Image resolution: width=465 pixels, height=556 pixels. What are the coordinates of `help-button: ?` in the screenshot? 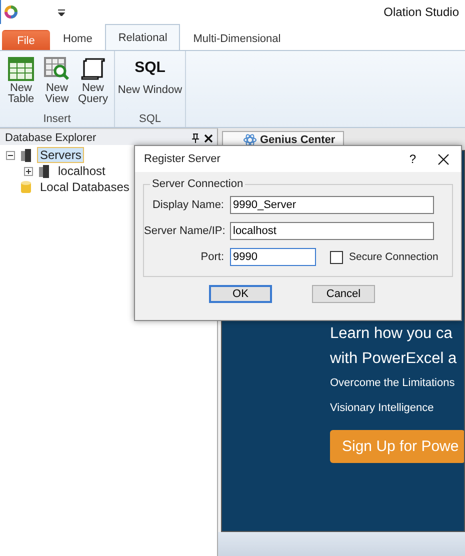 It's located at (412, 159).